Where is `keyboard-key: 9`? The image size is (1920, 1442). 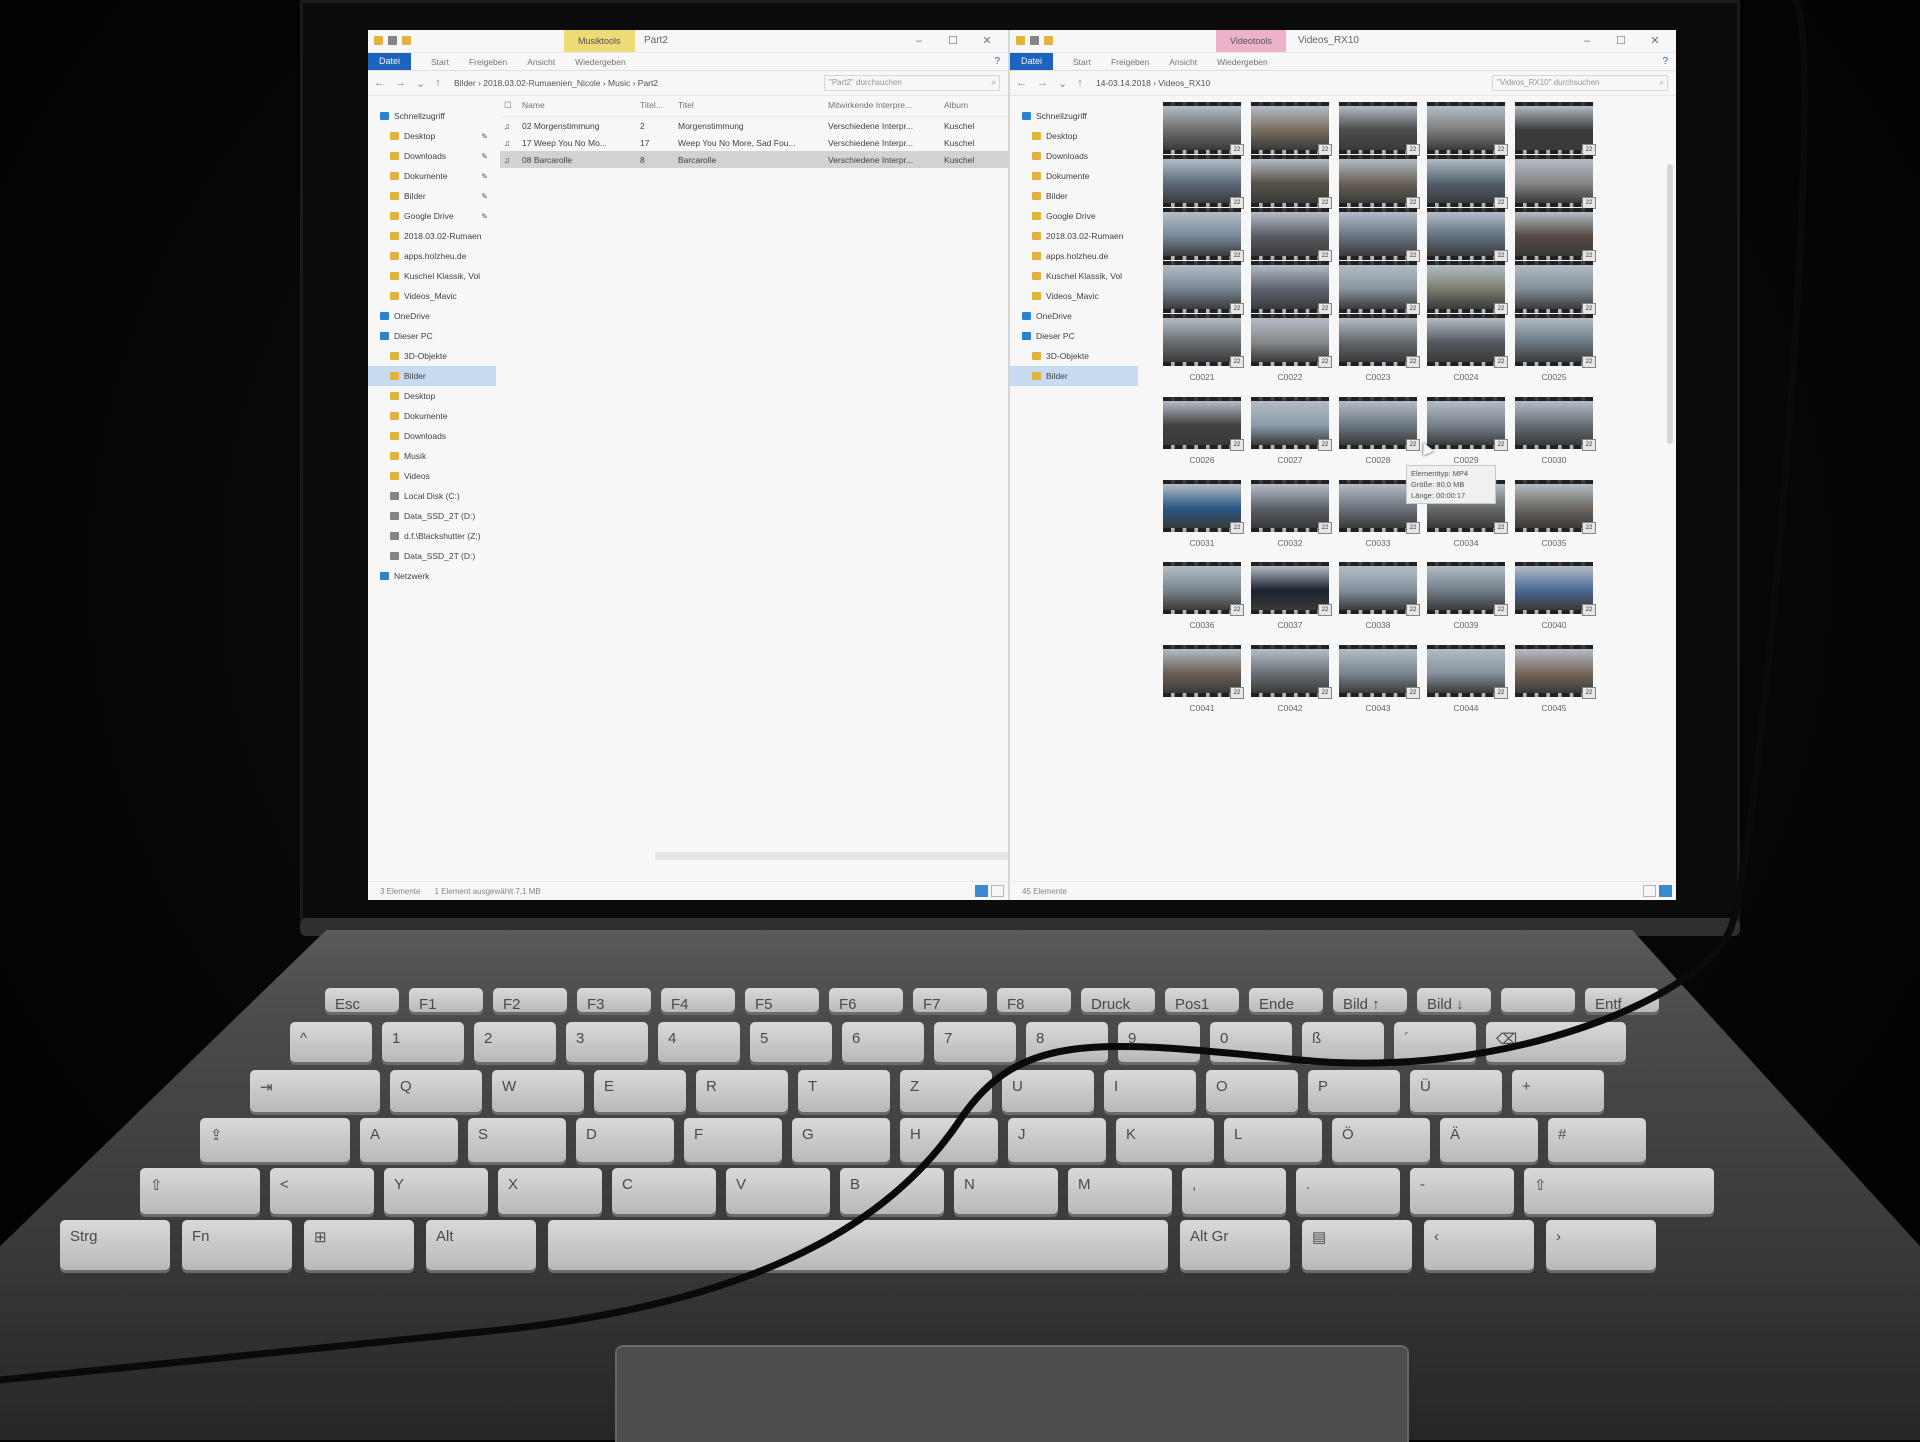
keyboard-key: 9 is located at coordinates (1159, 1042).